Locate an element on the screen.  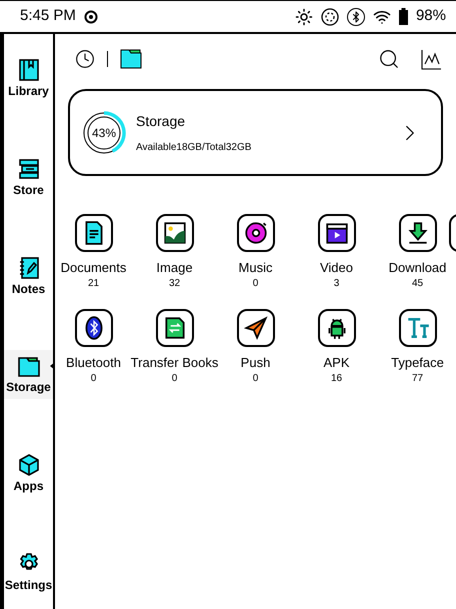
sidebar-item: Storage is located at coordinates (28, 375).